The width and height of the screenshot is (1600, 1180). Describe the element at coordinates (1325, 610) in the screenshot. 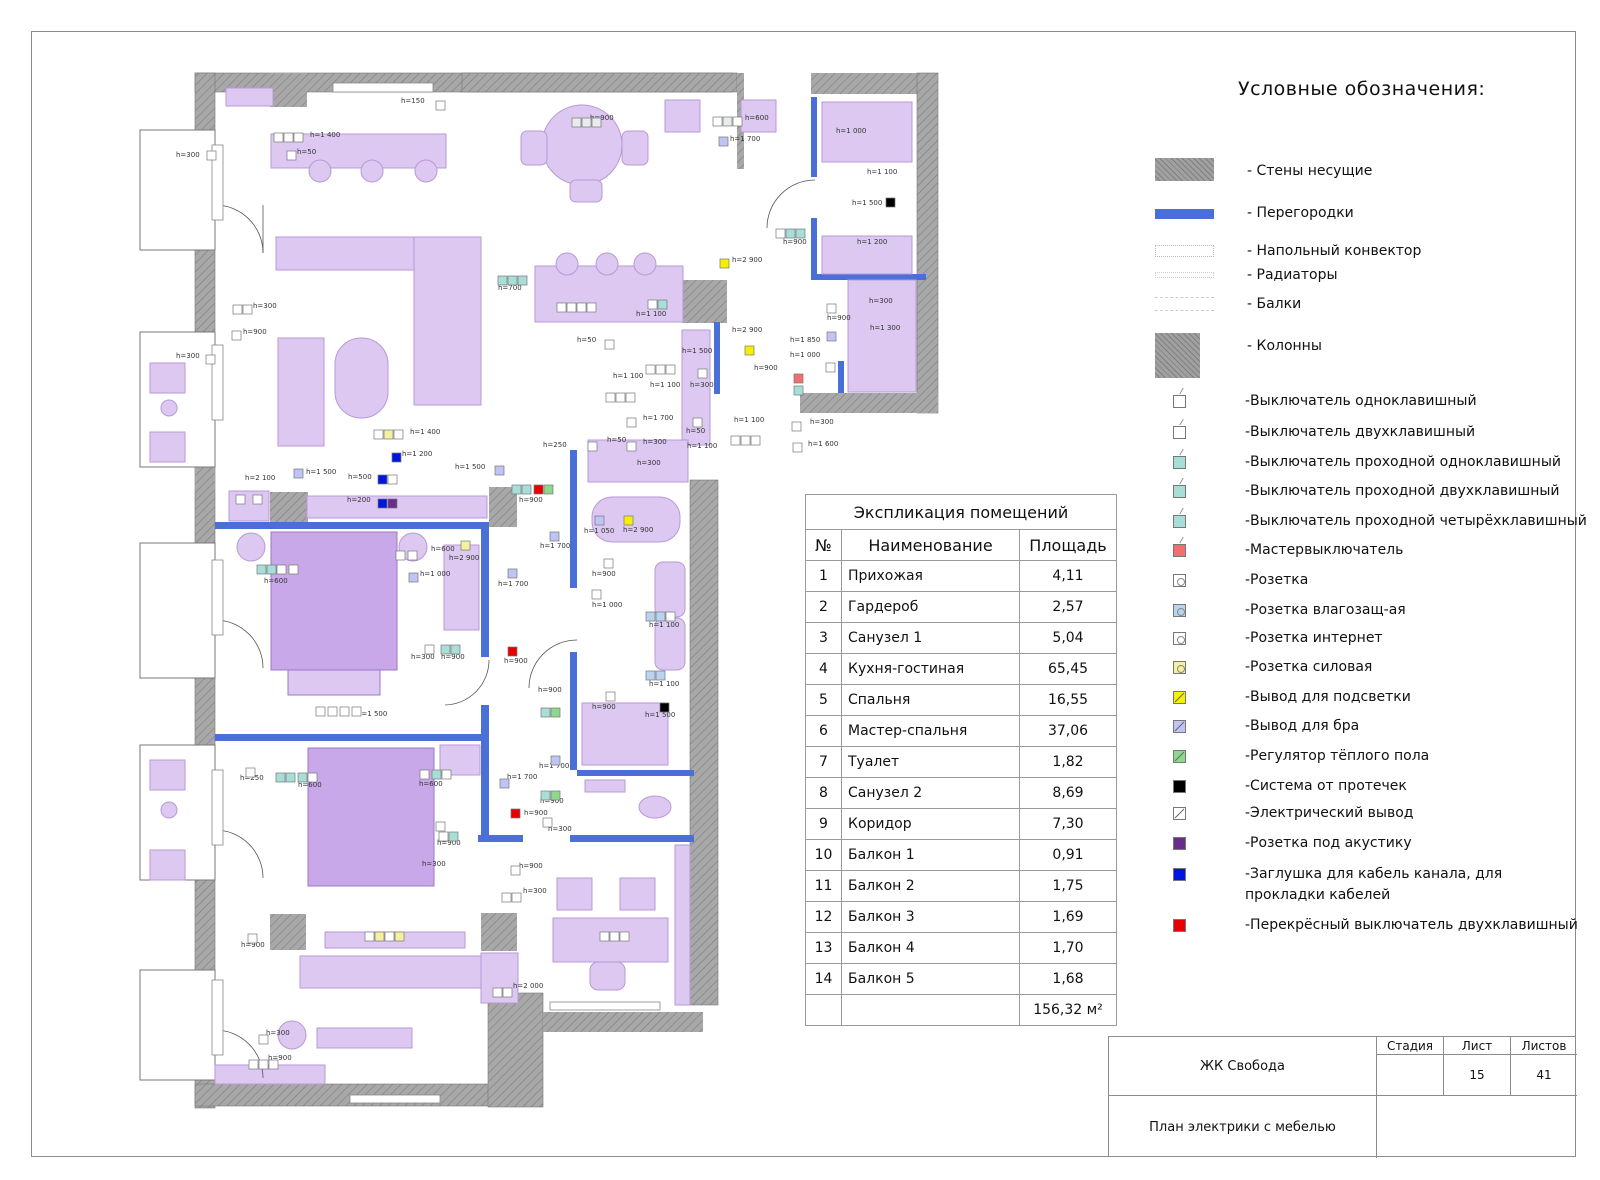

I see `legend-label: -Розетка влагозащ-ая` at that location.